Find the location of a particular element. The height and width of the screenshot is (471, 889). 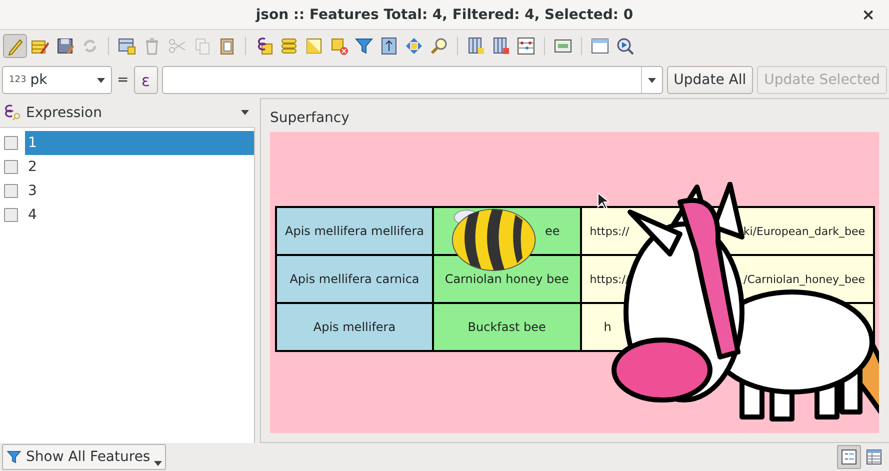

window-title: json :: Features Total: 4, Filtered: 4, Selected: 0 is located at coordinates (445, 14).